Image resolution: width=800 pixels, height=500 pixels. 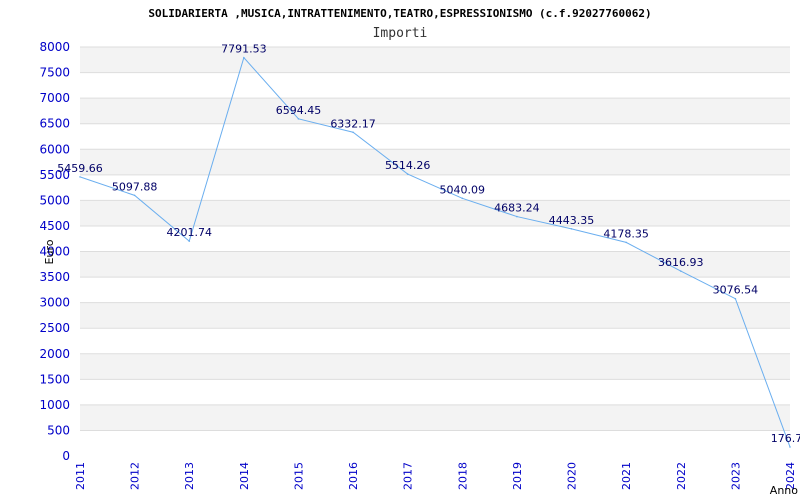 I want to click on data-label: 4683.24, so click(x=517, y=208).